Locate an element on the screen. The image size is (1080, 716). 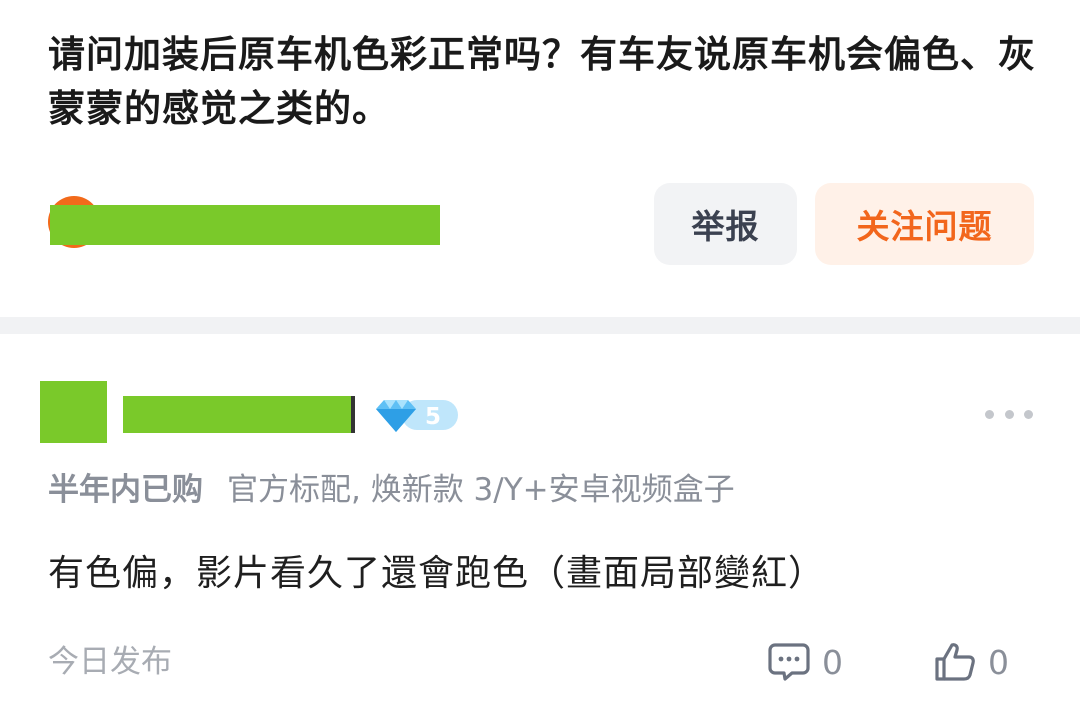
purchase-info: 半年内已购 官方标配, 焕新款 3/Y+安卓视频盒子 is located at coordinates (391, 490).